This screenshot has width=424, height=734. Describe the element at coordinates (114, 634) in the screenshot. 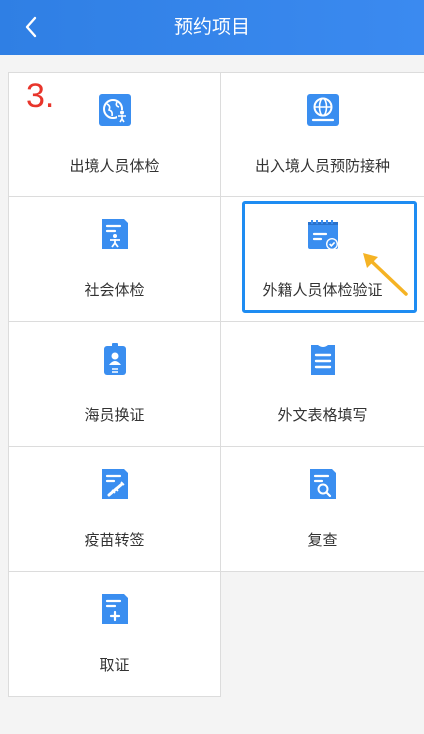

I see `item-certificate-collection: 取证` at that location.